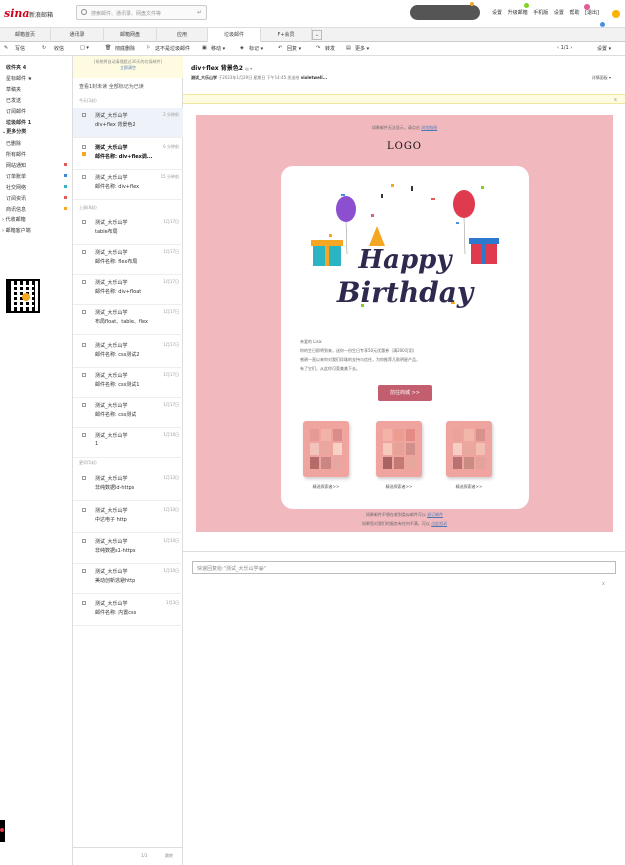  What do you see at coordinates (111, 86) in the screenshot?
I see `read-links: 查看1封未读 全部标记为已读` at bounding box center [111, 86].